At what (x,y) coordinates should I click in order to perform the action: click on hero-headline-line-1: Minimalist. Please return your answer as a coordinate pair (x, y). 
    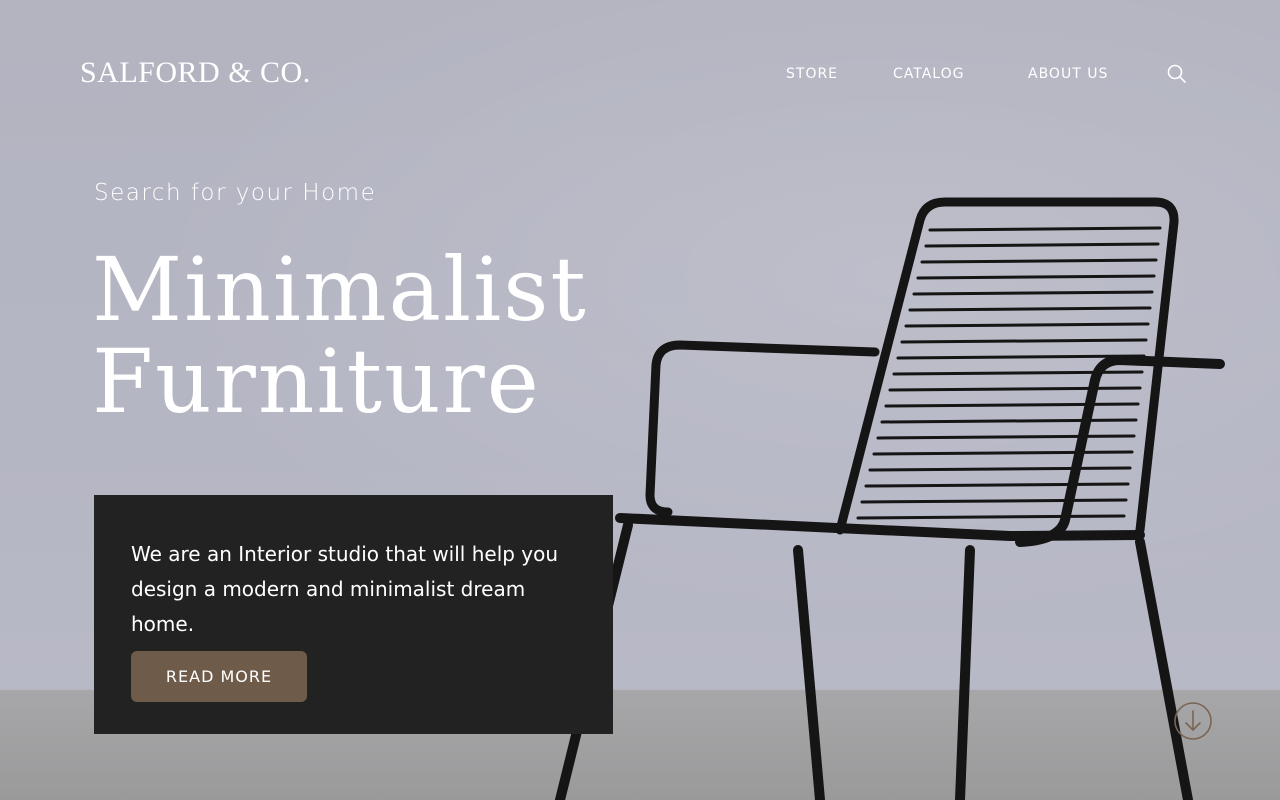
    Looking at the image, I should click on (340, 289).